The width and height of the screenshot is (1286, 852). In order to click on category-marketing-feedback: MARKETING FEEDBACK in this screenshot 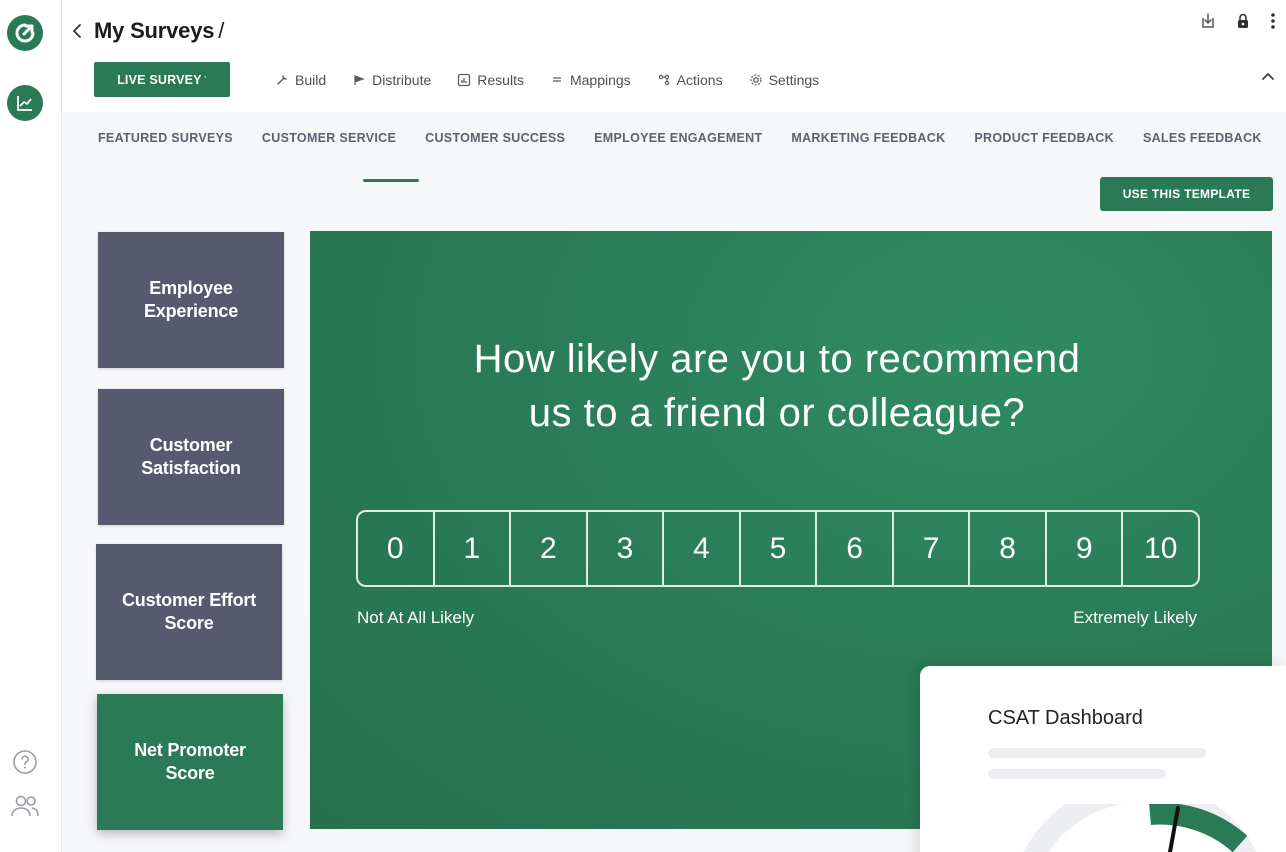, I will do `click(868, 138)`.